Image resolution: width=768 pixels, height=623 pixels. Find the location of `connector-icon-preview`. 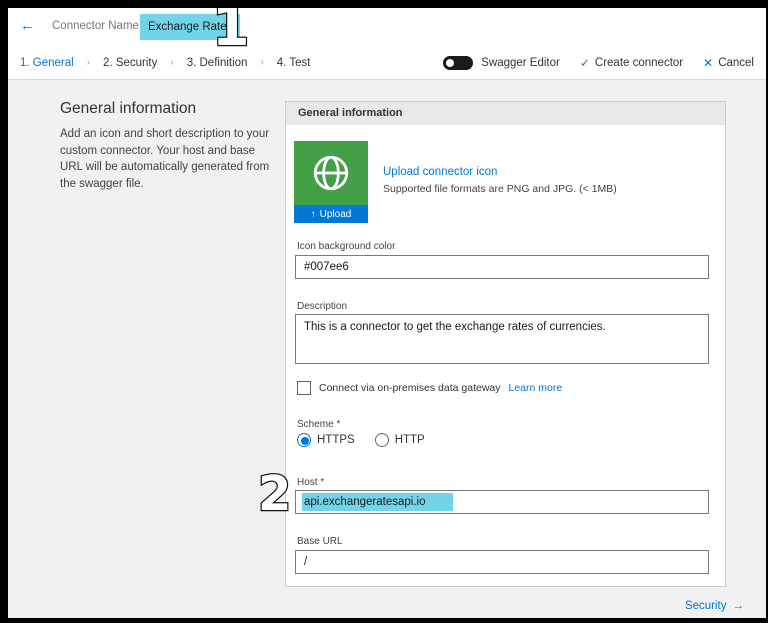

connector-icon-preview is located at coordinates (331, 173).